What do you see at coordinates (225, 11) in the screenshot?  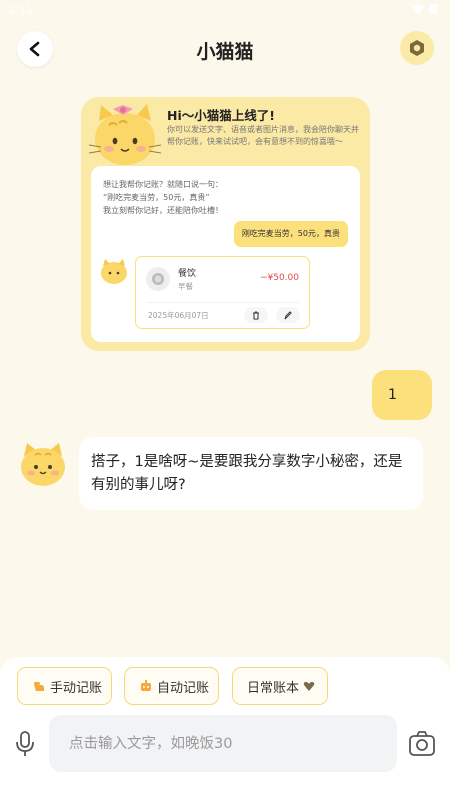 I see `status-bar: 2:11` at bounding box center [225, 11].